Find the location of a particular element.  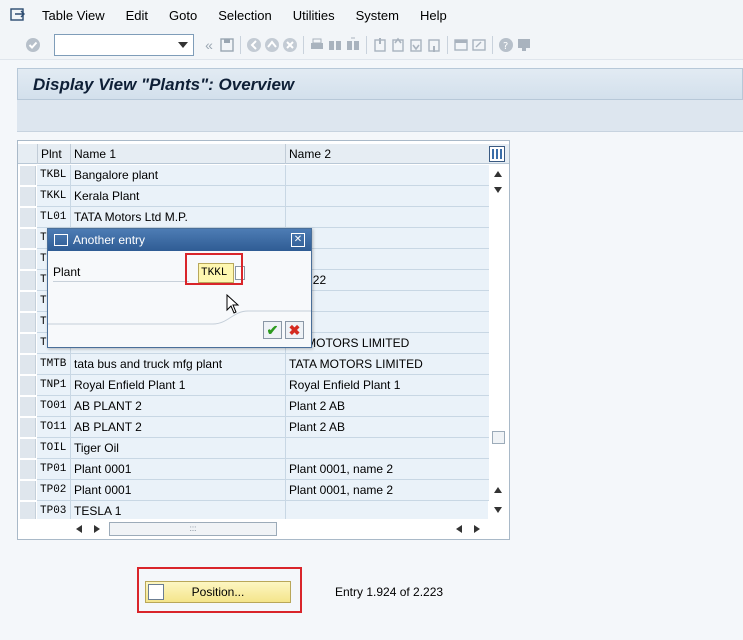

window-menu-icon is located at coordinates (20, 15).